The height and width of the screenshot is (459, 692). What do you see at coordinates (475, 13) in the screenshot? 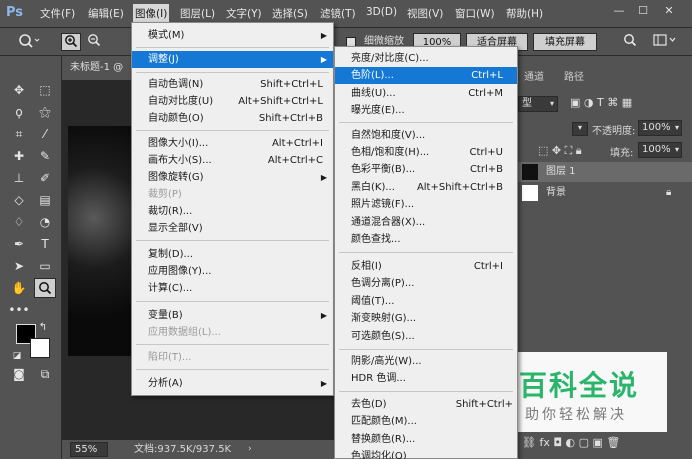
I see `menu-window: 窗口(W)` at bounding box center [475, 13].